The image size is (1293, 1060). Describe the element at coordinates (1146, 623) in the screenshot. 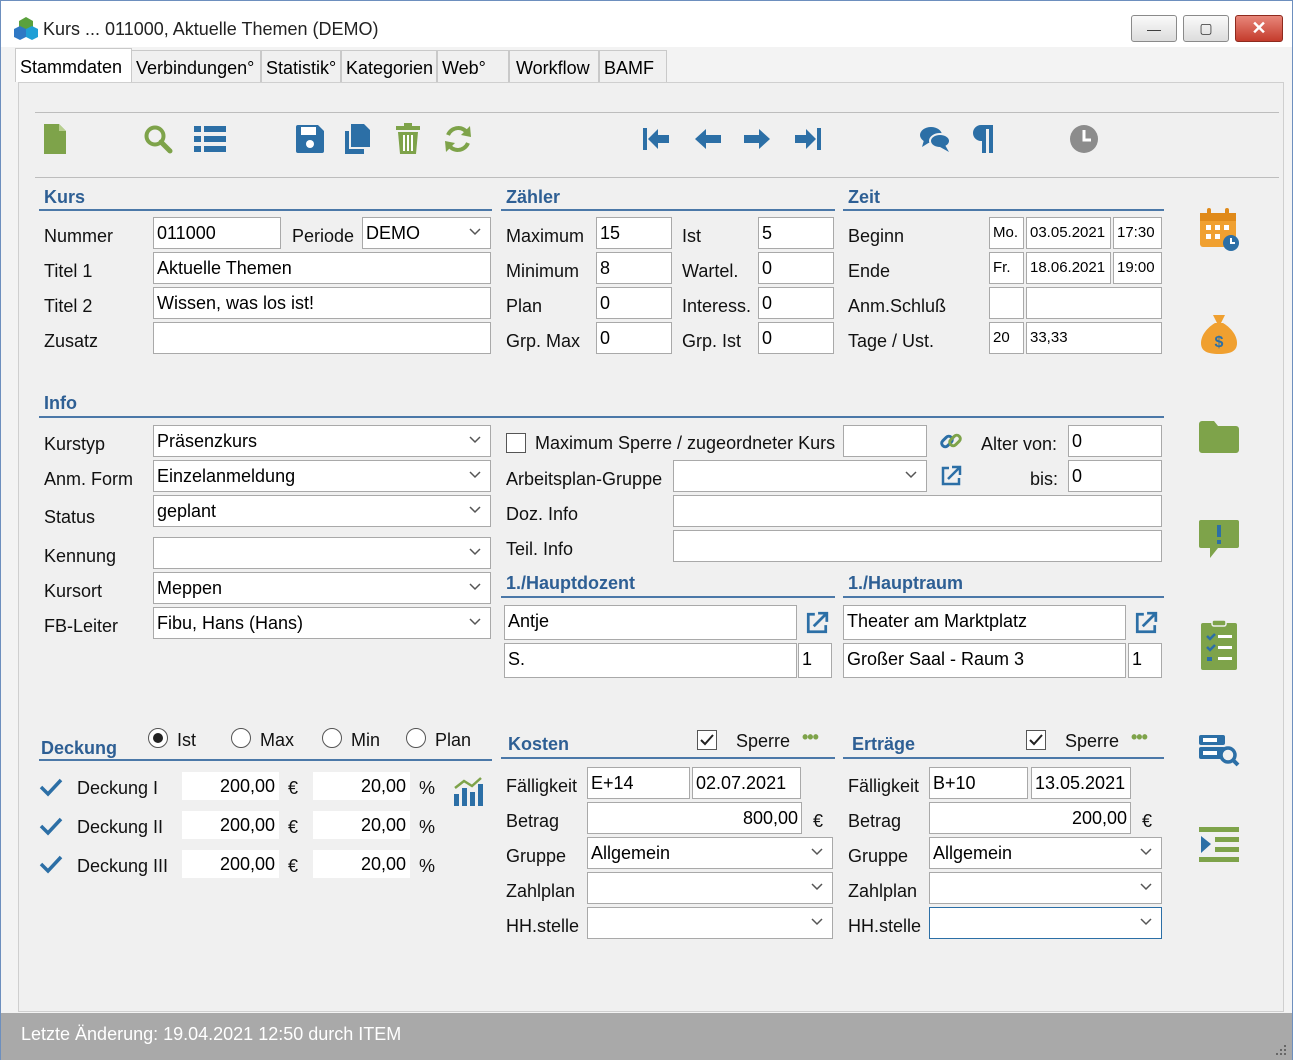

I see `open-hauptraum-button` at that location.